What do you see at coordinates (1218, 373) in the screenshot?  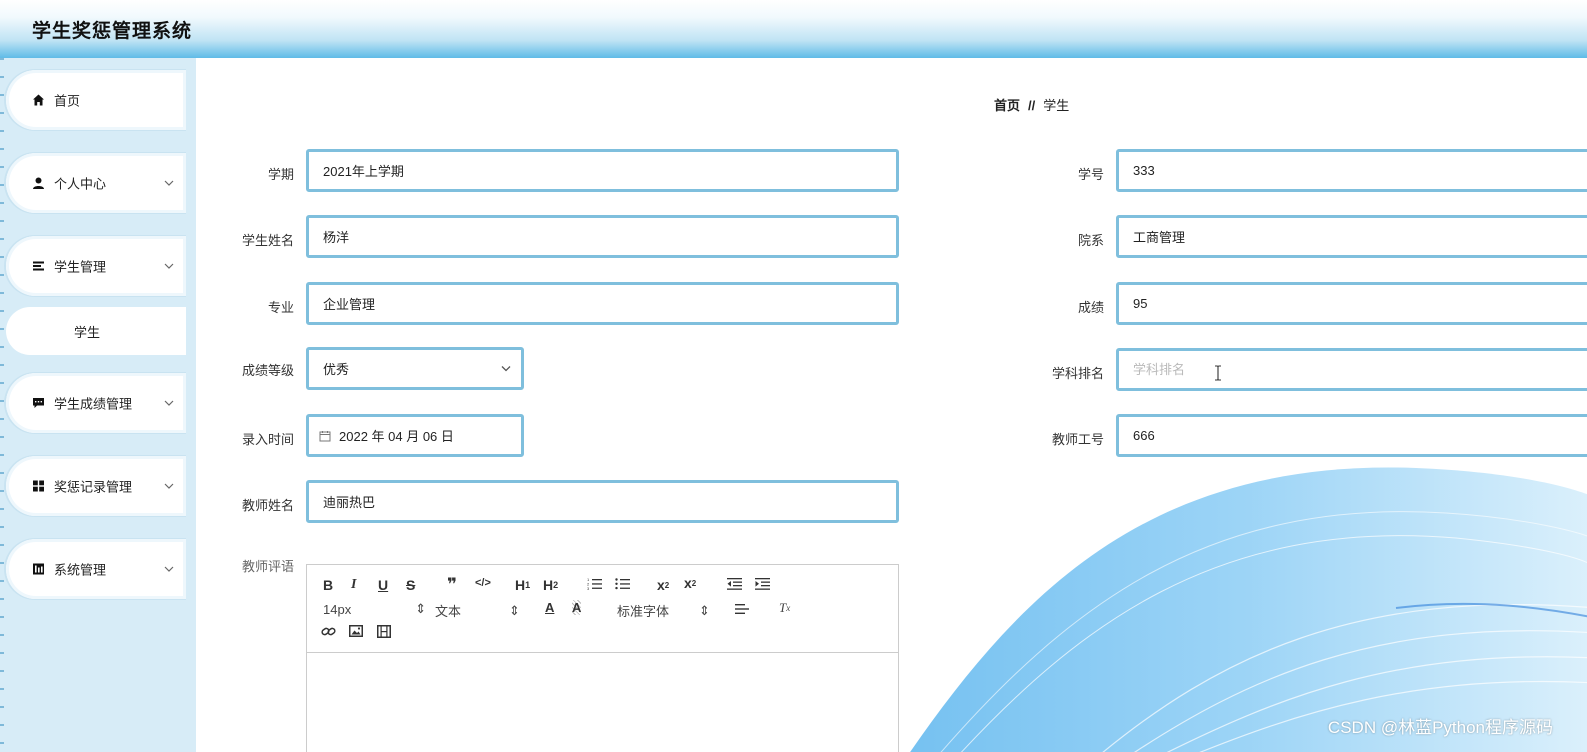 I see `text-cursor-icon` at bounding box center [1218, 373].